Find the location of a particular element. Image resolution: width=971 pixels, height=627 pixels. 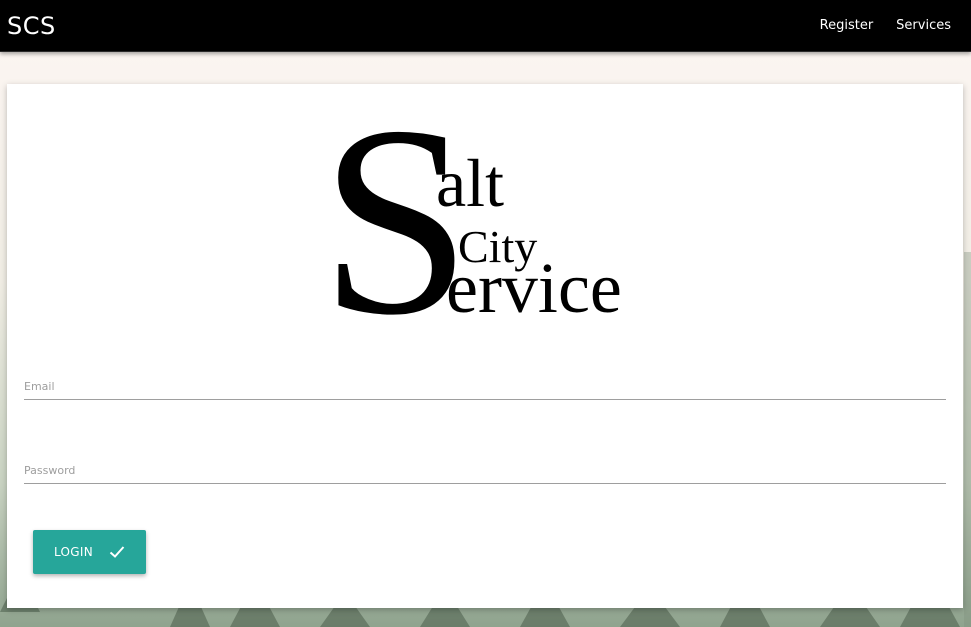

password-input is located at coordinates (485, 465).